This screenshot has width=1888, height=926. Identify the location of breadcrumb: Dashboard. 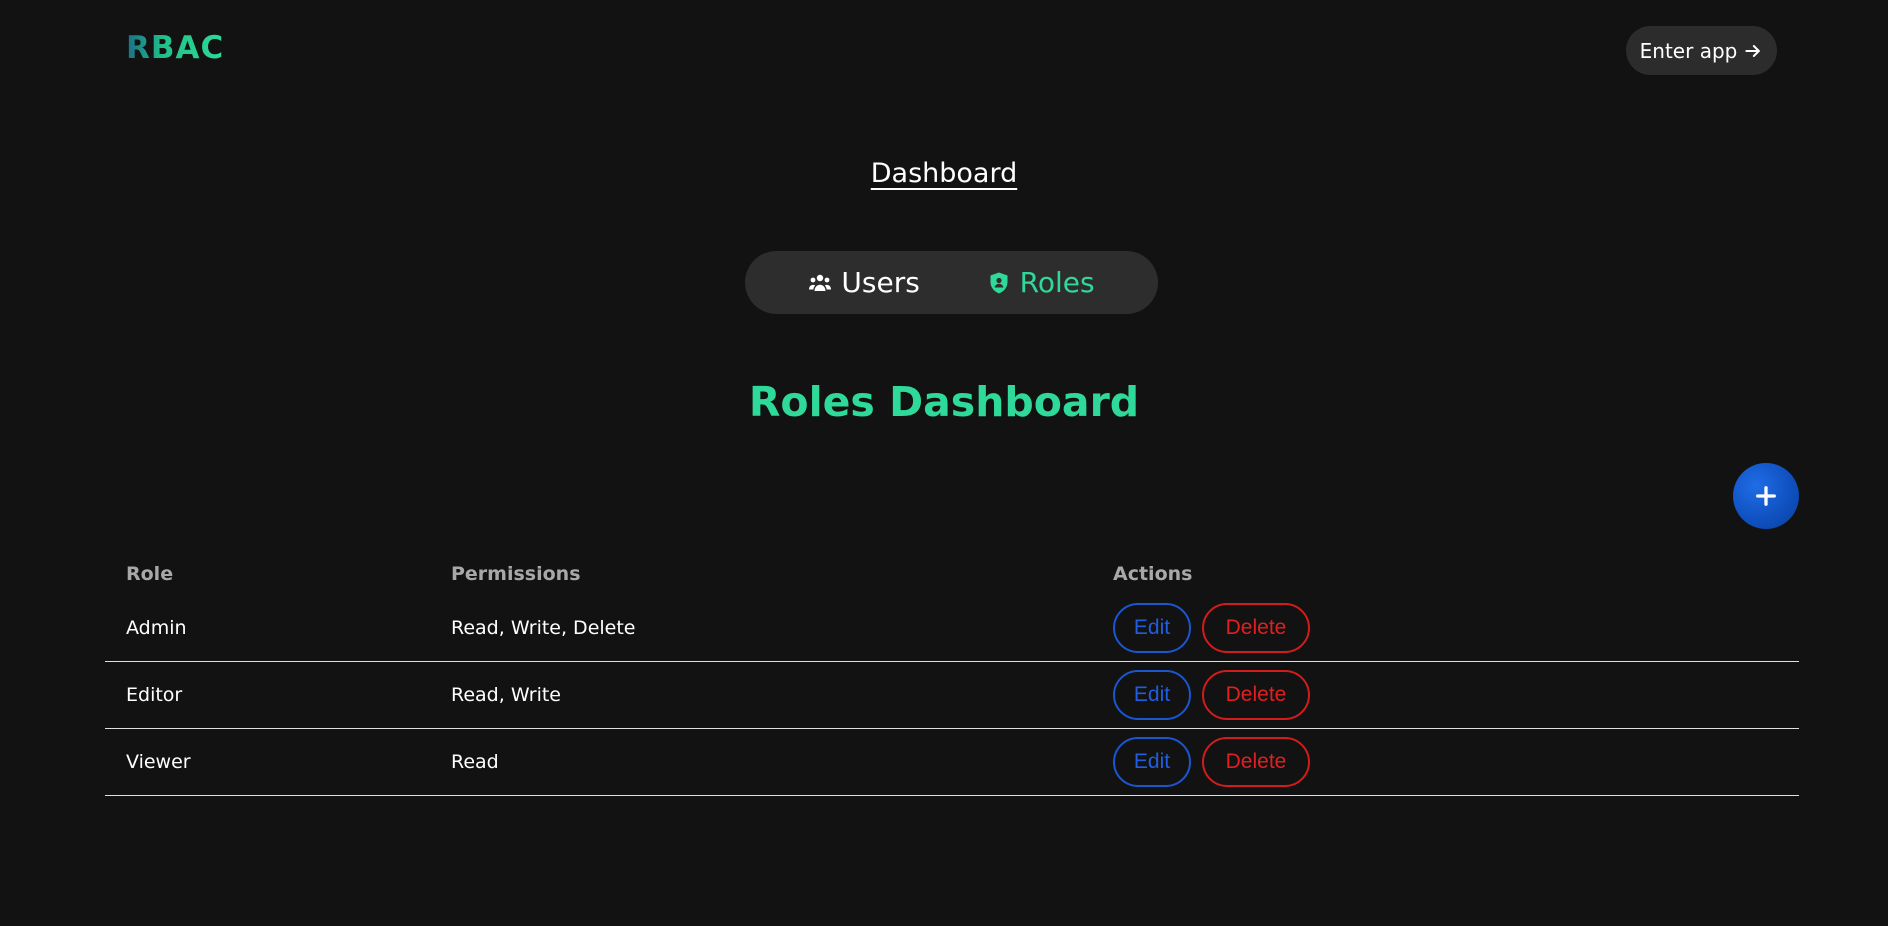
(944, 173).